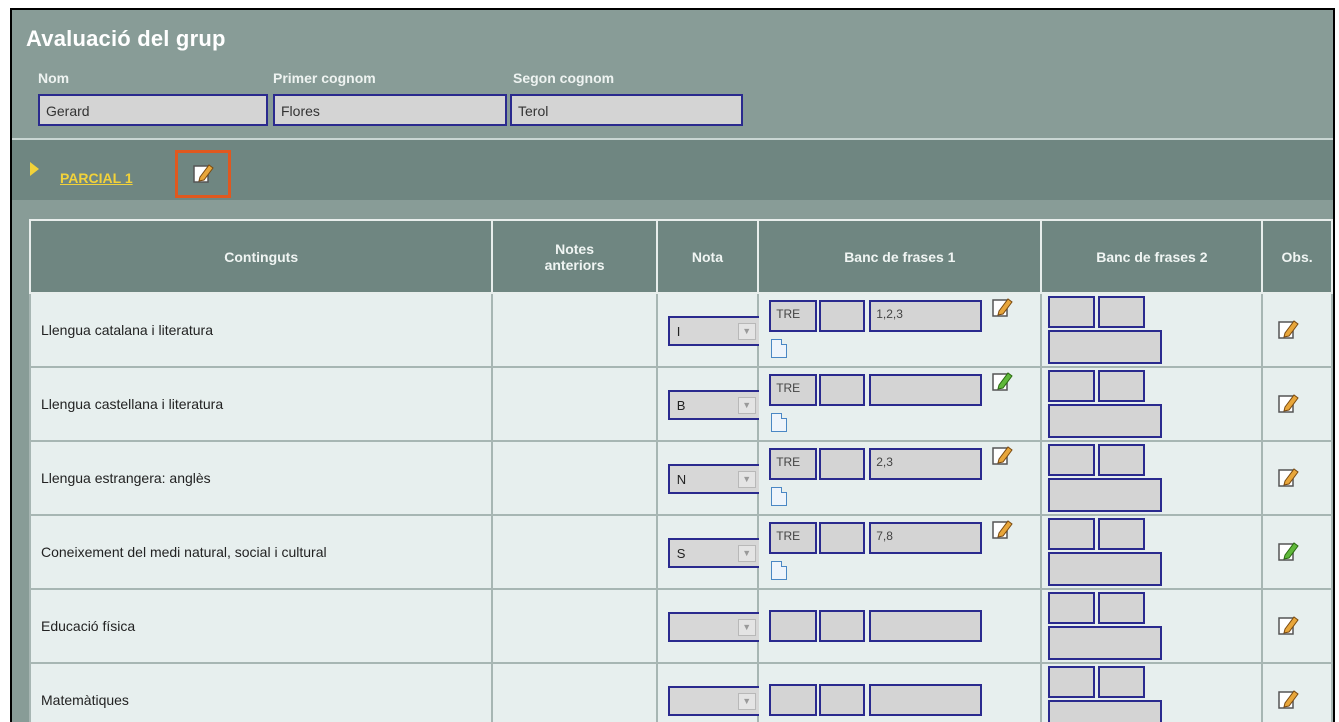  I want to click on nota-cell: B ▼, so click(708, 404).